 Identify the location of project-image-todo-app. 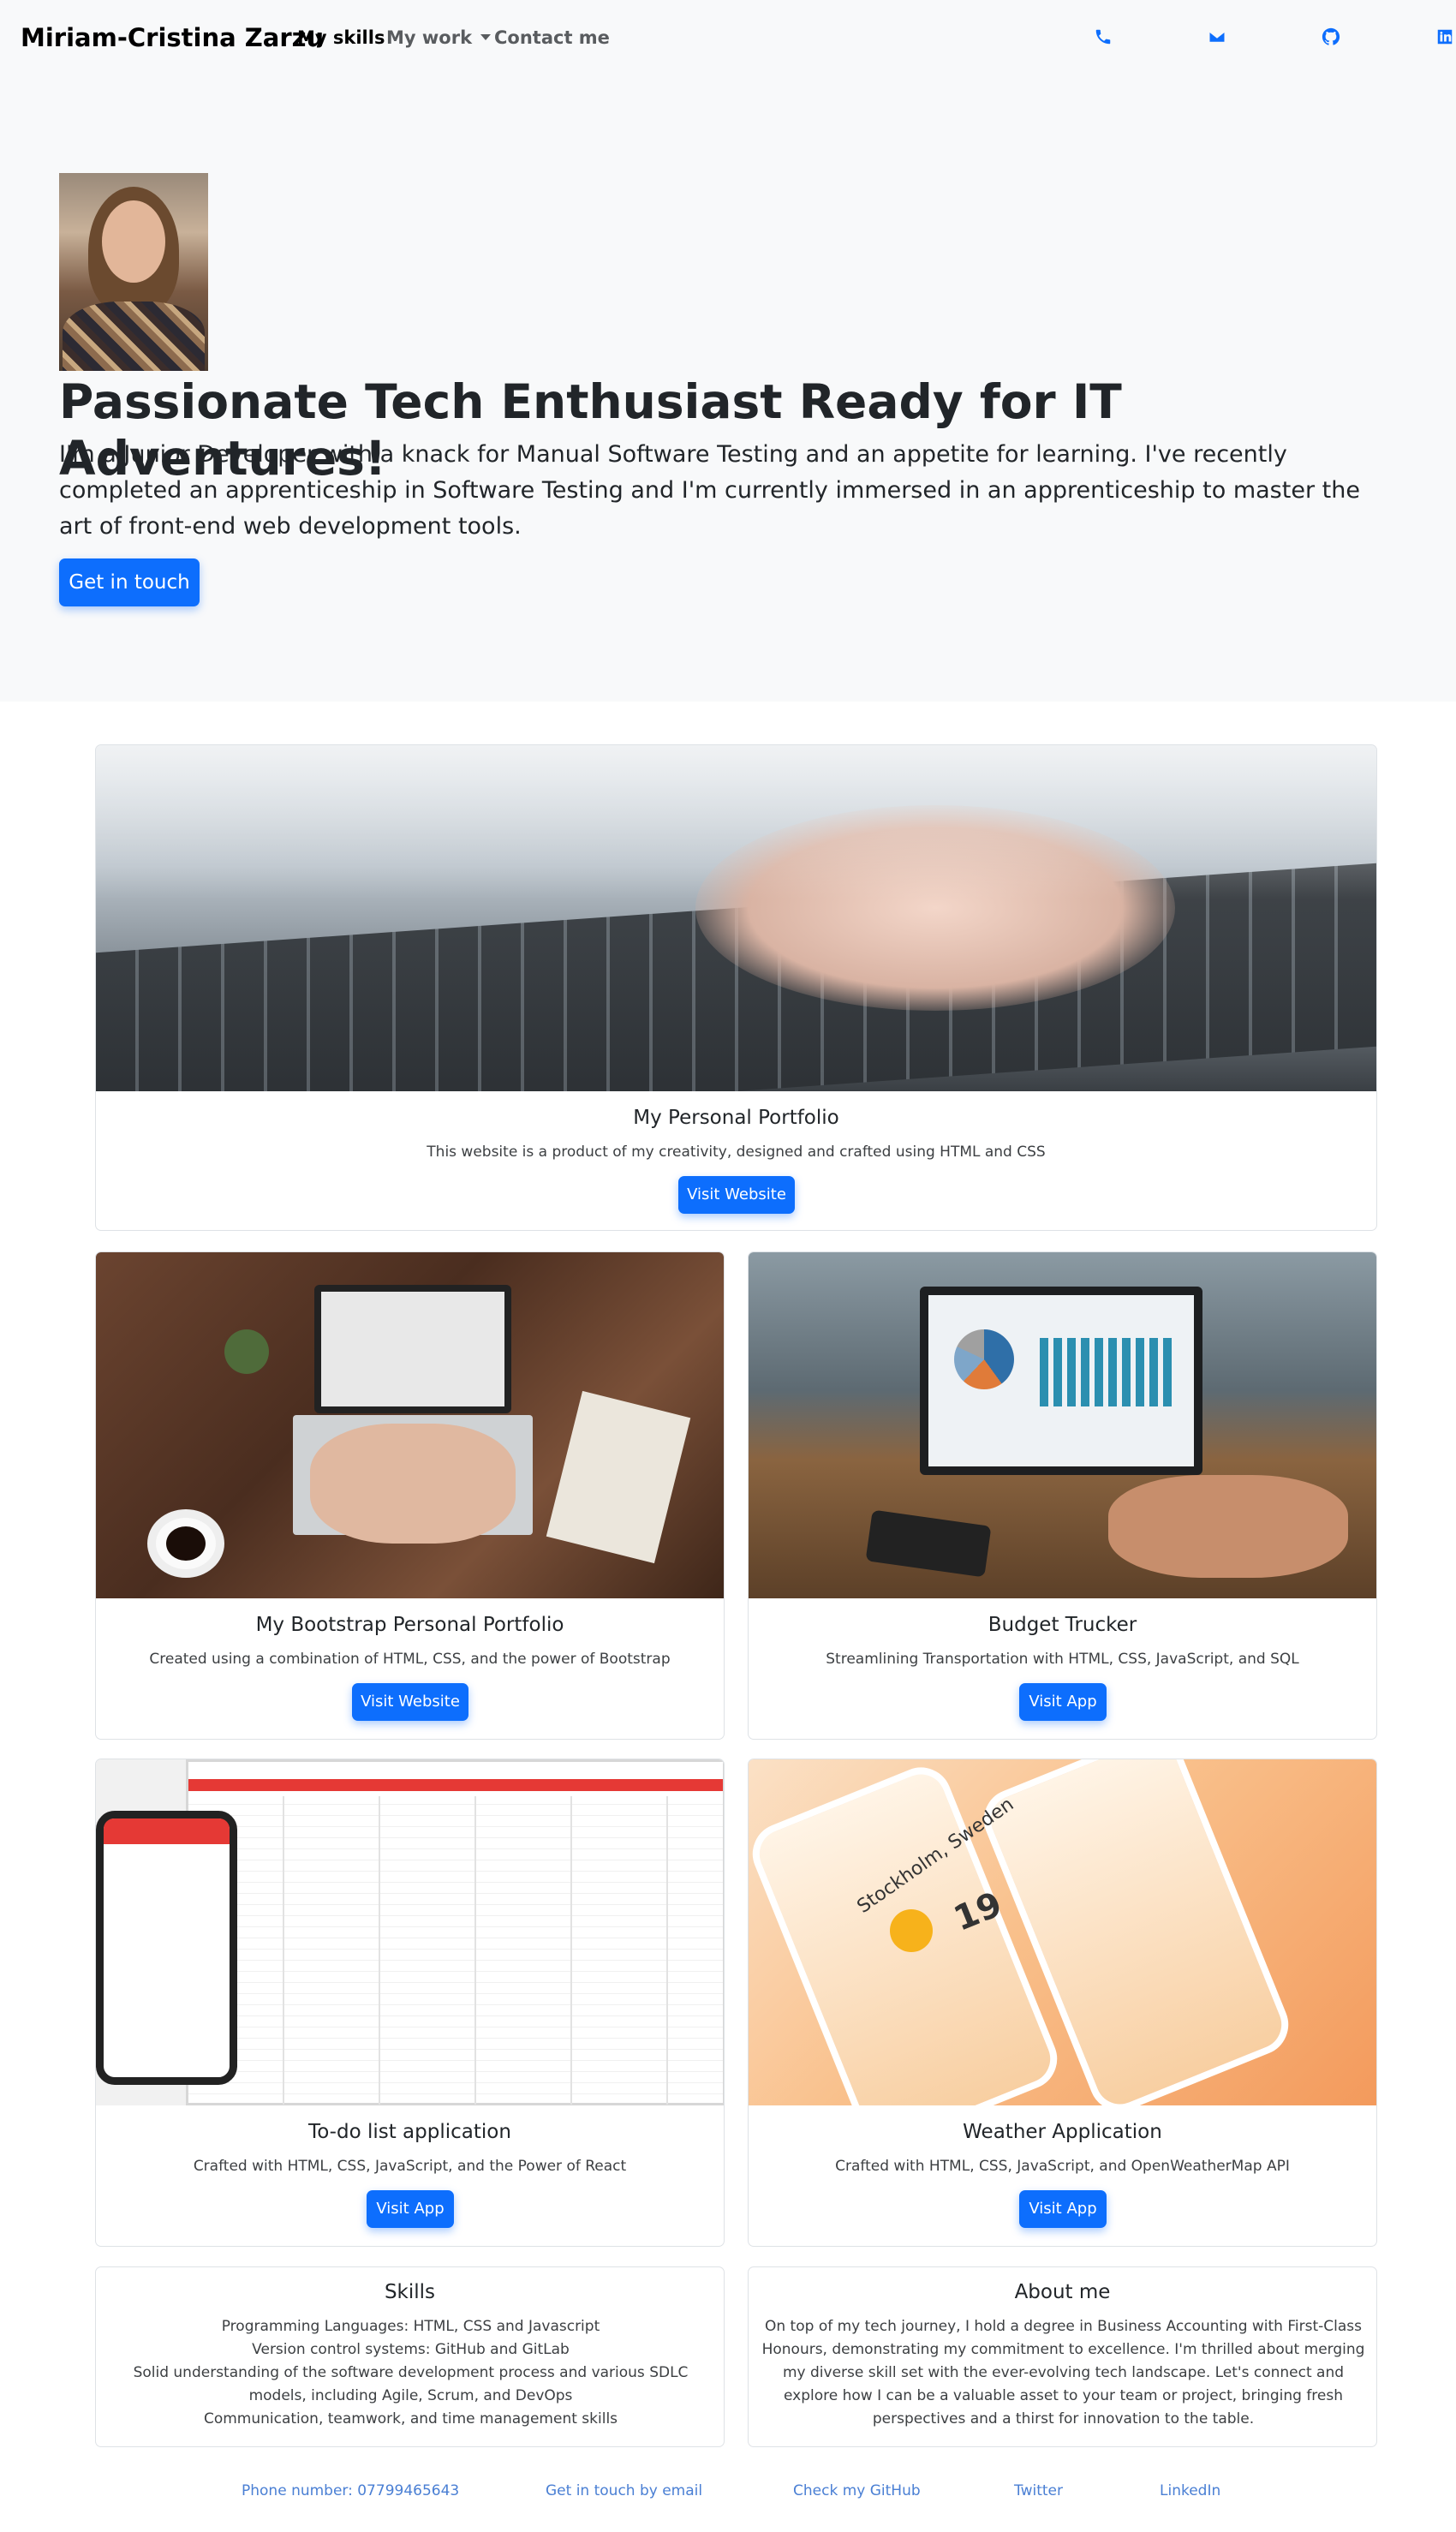
(410, 1932).